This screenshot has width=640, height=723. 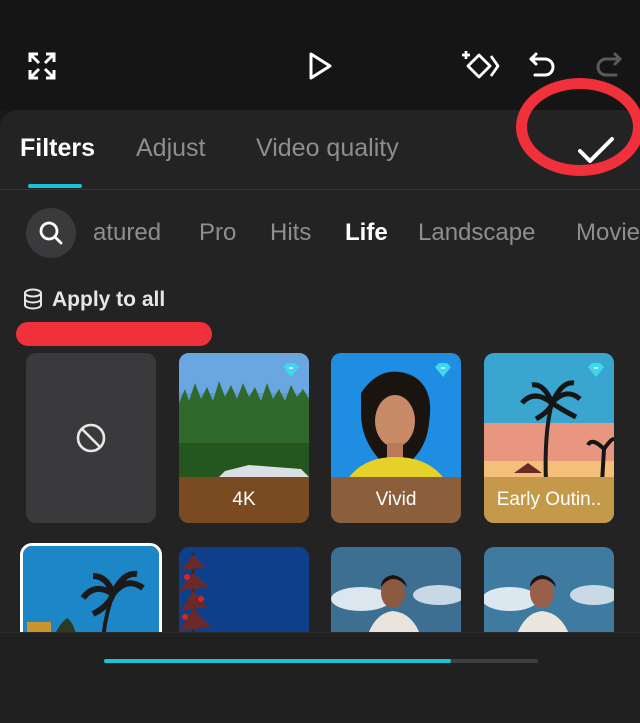 What do you see at coordinates (109, 299) in the screenshot?
I see `apply-to-all-label: Apply to all` at bounding box center [109, 299].